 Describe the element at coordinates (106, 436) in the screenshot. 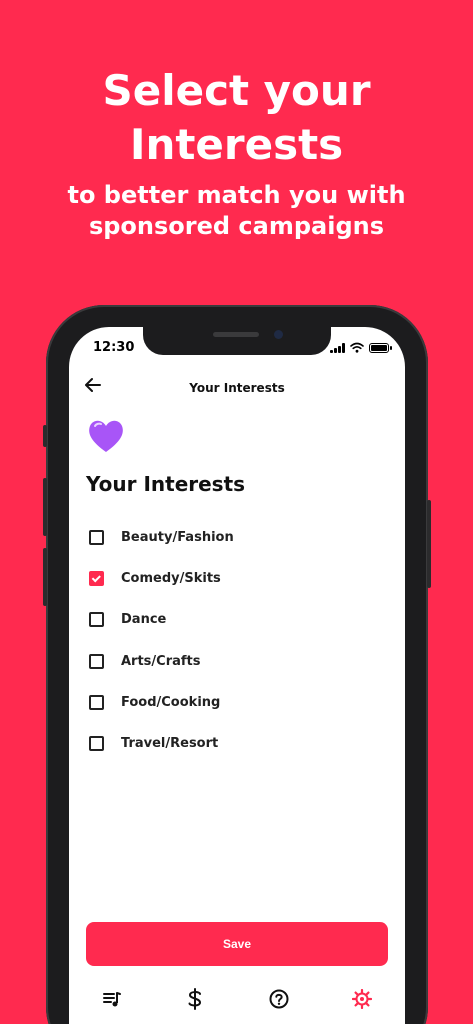

I see `purple-heart-icon` at that location.